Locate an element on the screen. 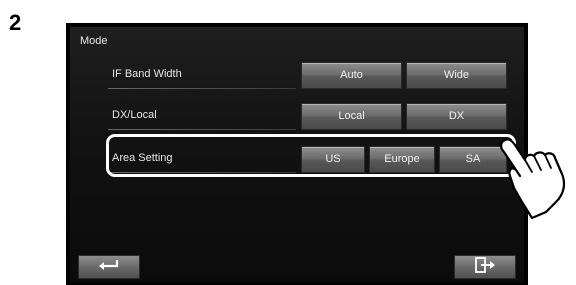 This screenshot has height=285, width=576. exit-screen-icon is located at coordinates (485, 267).